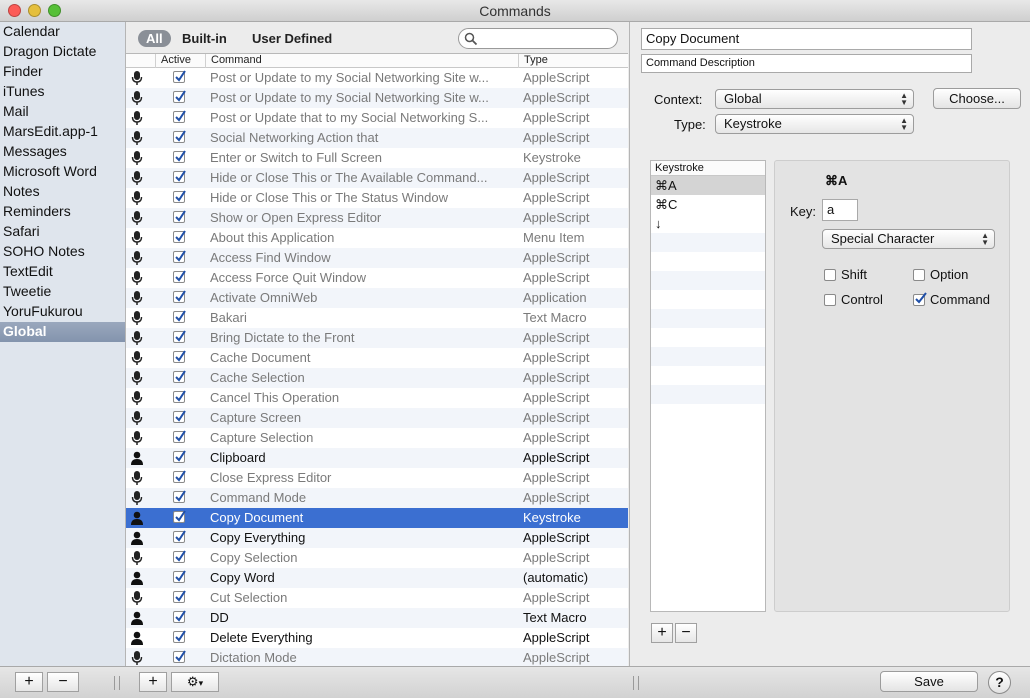 The width and height of the screenshot is (1030, 698). What do you see at coordinates (377, 478) in the screenshot?
I see `table-row: Close Express Editor AppleScript` at bounding box center [377, 478].